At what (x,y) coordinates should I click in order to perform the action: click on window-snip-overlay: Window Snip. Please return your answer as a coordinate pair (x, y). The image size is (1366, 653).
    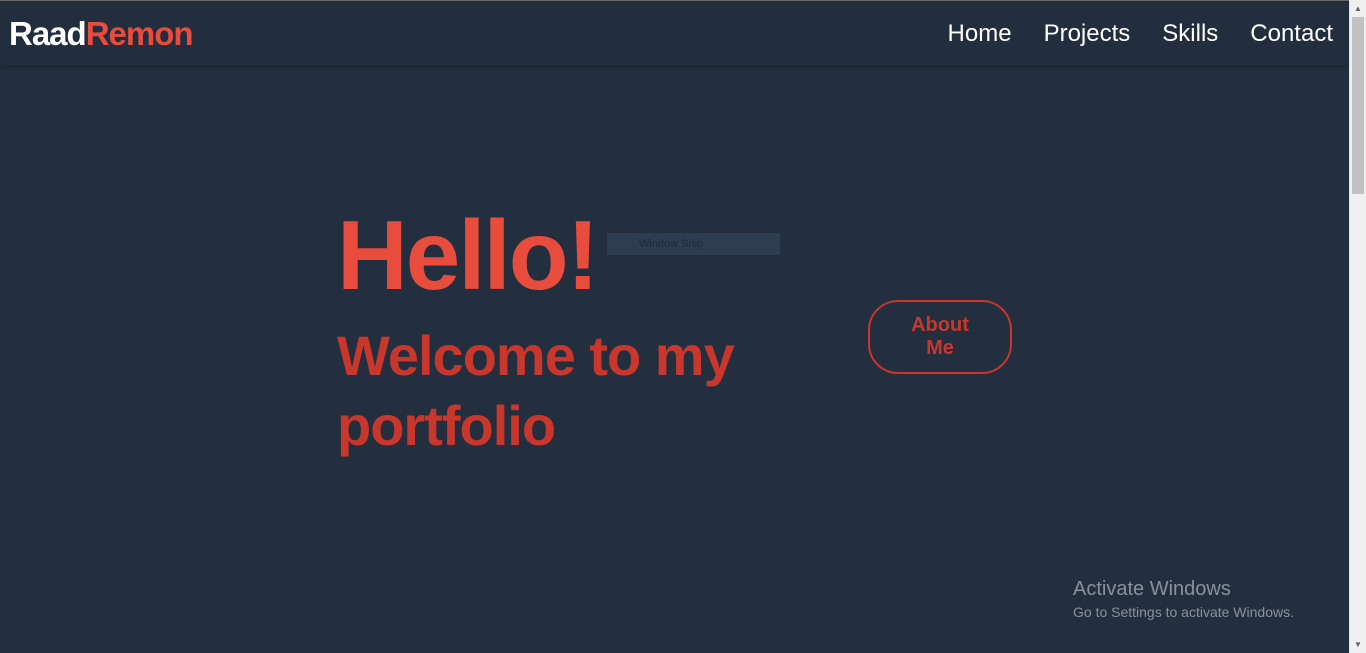
    Looking at the image, I should click on (693, 244).